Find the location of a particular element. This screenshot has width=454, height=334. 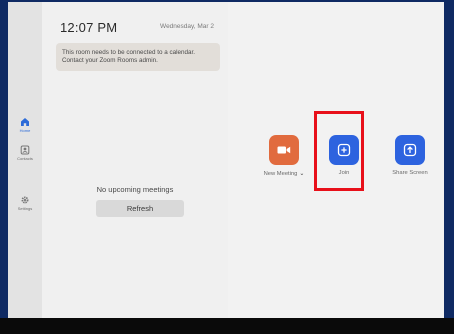

nav-item-settings: Settings is located at coordinates (25, 203).